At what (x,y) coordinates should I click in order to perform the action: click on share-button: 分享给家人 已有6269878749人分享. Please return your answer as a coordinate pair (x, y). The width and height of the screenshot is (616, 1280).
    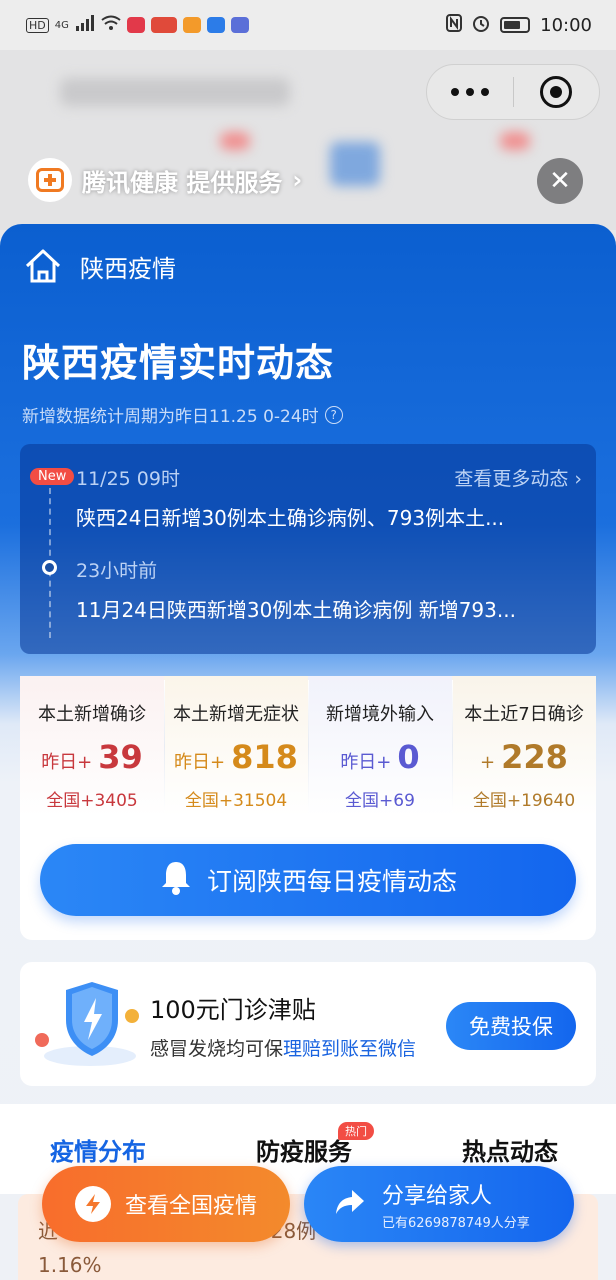
    Looking at the image, I should click on (439, 1204).